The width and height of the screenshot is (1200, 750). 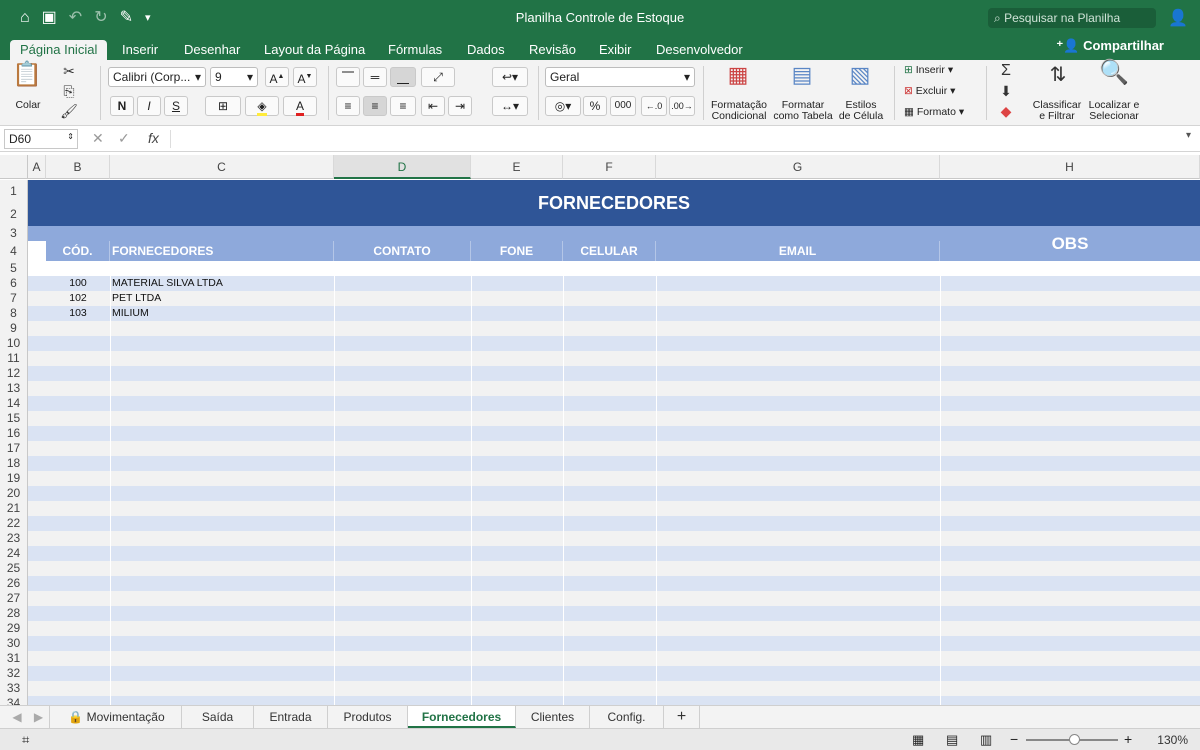 What do you see at coordinates (739, 111) in the screenshot?
I see `conditional-format-button: Formatação Condicional` at bounding box center [739, 111].